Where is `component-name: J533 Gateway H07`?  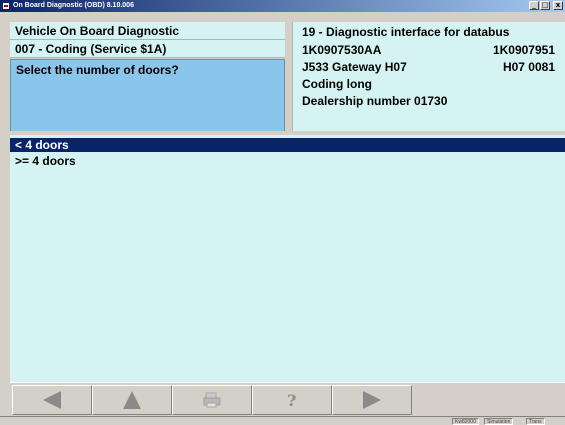 component-name: J533 Gateway H07 is located at coordinates (354, 67).